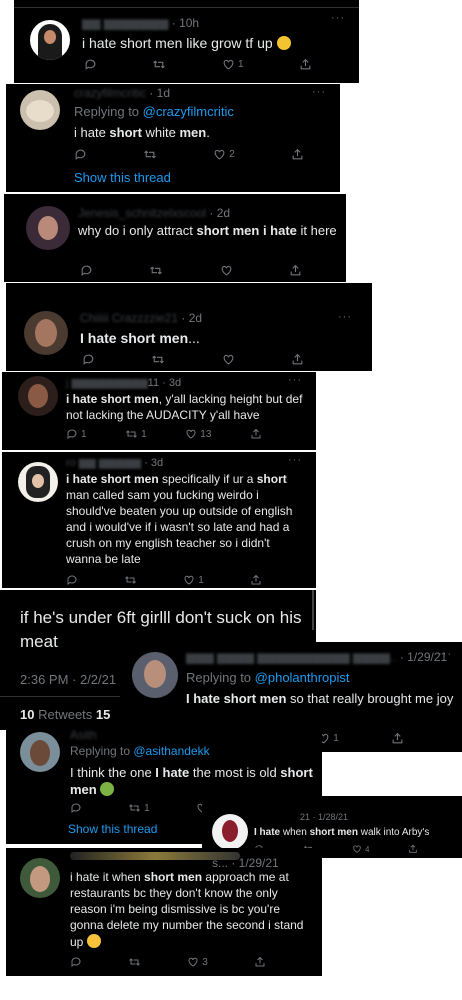  Describe the element at coordinates (224, 154) in the screenshot. I see `like-button: 2` at that location.